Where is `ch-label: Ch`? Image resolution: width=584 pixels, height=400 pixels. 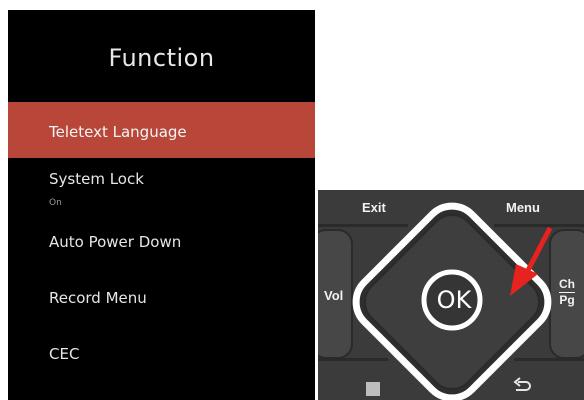
ch-label: Ch is located at coordinates (567, 284).